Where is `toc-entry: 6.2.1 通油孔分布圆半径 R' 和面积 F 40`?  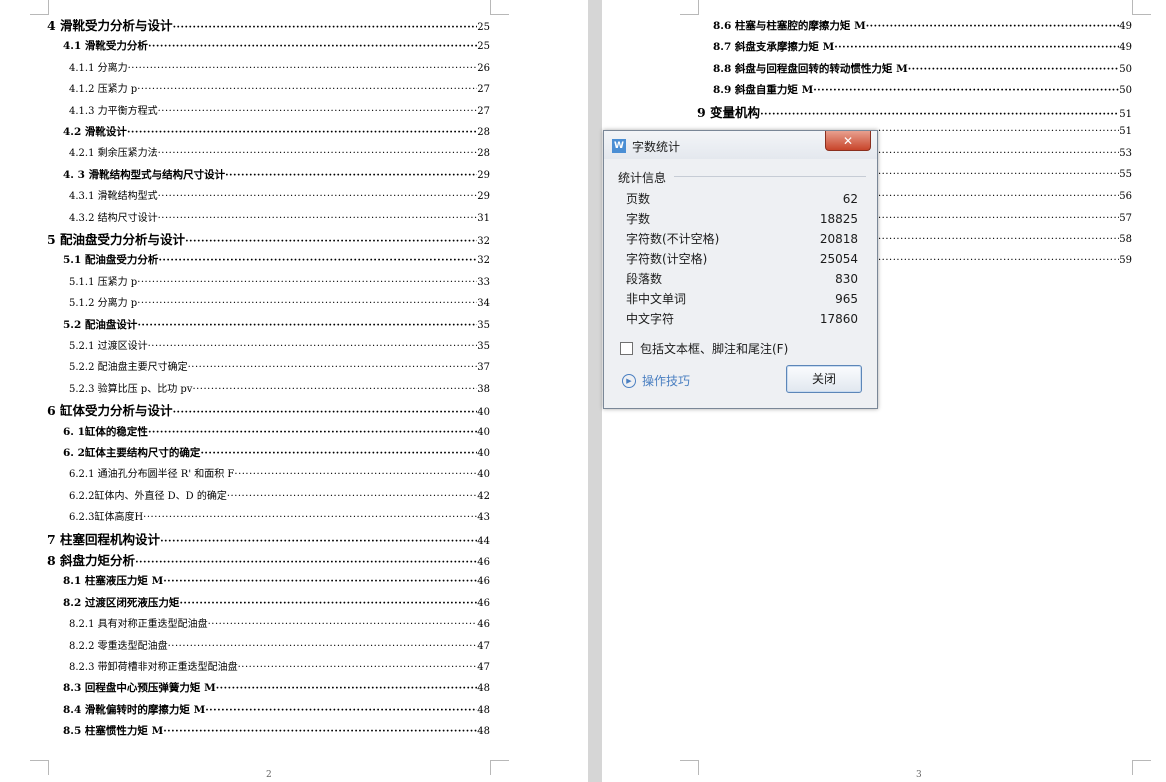 toc-entry: 6.2.1 通油孔分布圆半径 R' 和面积 F 40 is located at coordinates (279, 474).